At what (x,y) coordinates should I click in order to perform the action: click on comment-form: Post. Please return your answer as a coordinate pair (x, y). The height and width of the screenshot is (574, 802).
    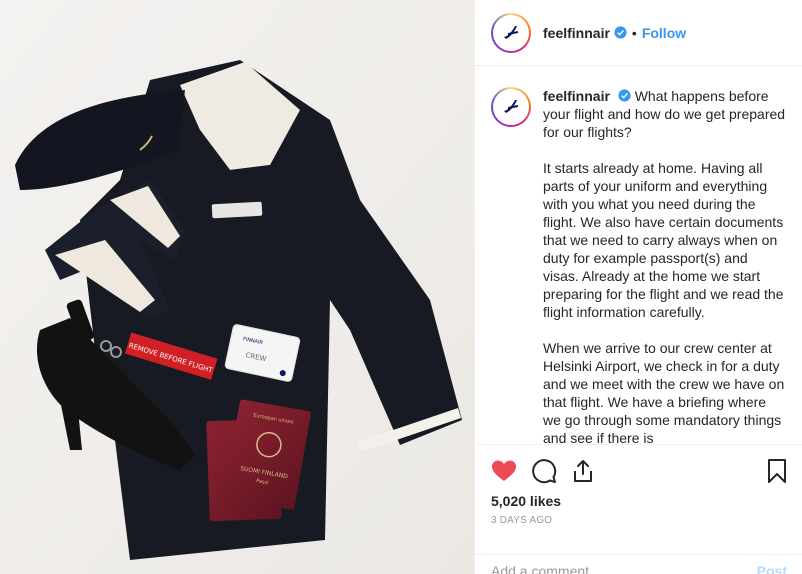
    Looking at the image, I should click on (638, 564).